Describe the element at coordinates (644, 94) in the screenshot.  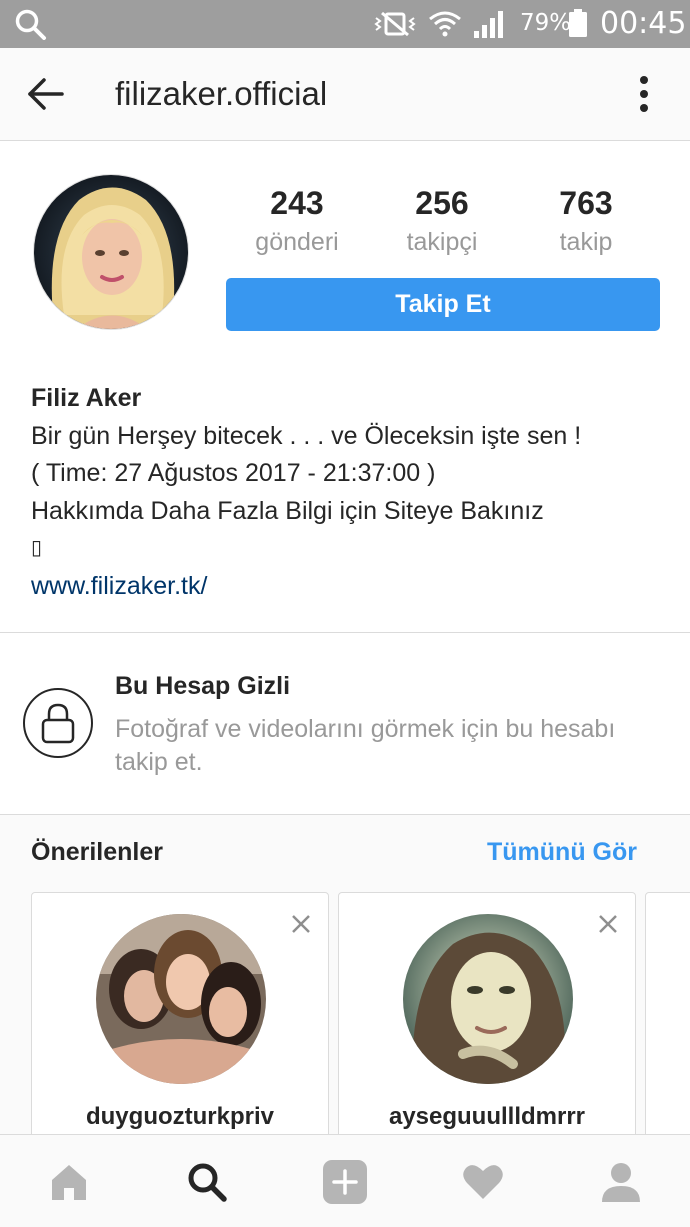
I see `more-vertical-icon` at that location.